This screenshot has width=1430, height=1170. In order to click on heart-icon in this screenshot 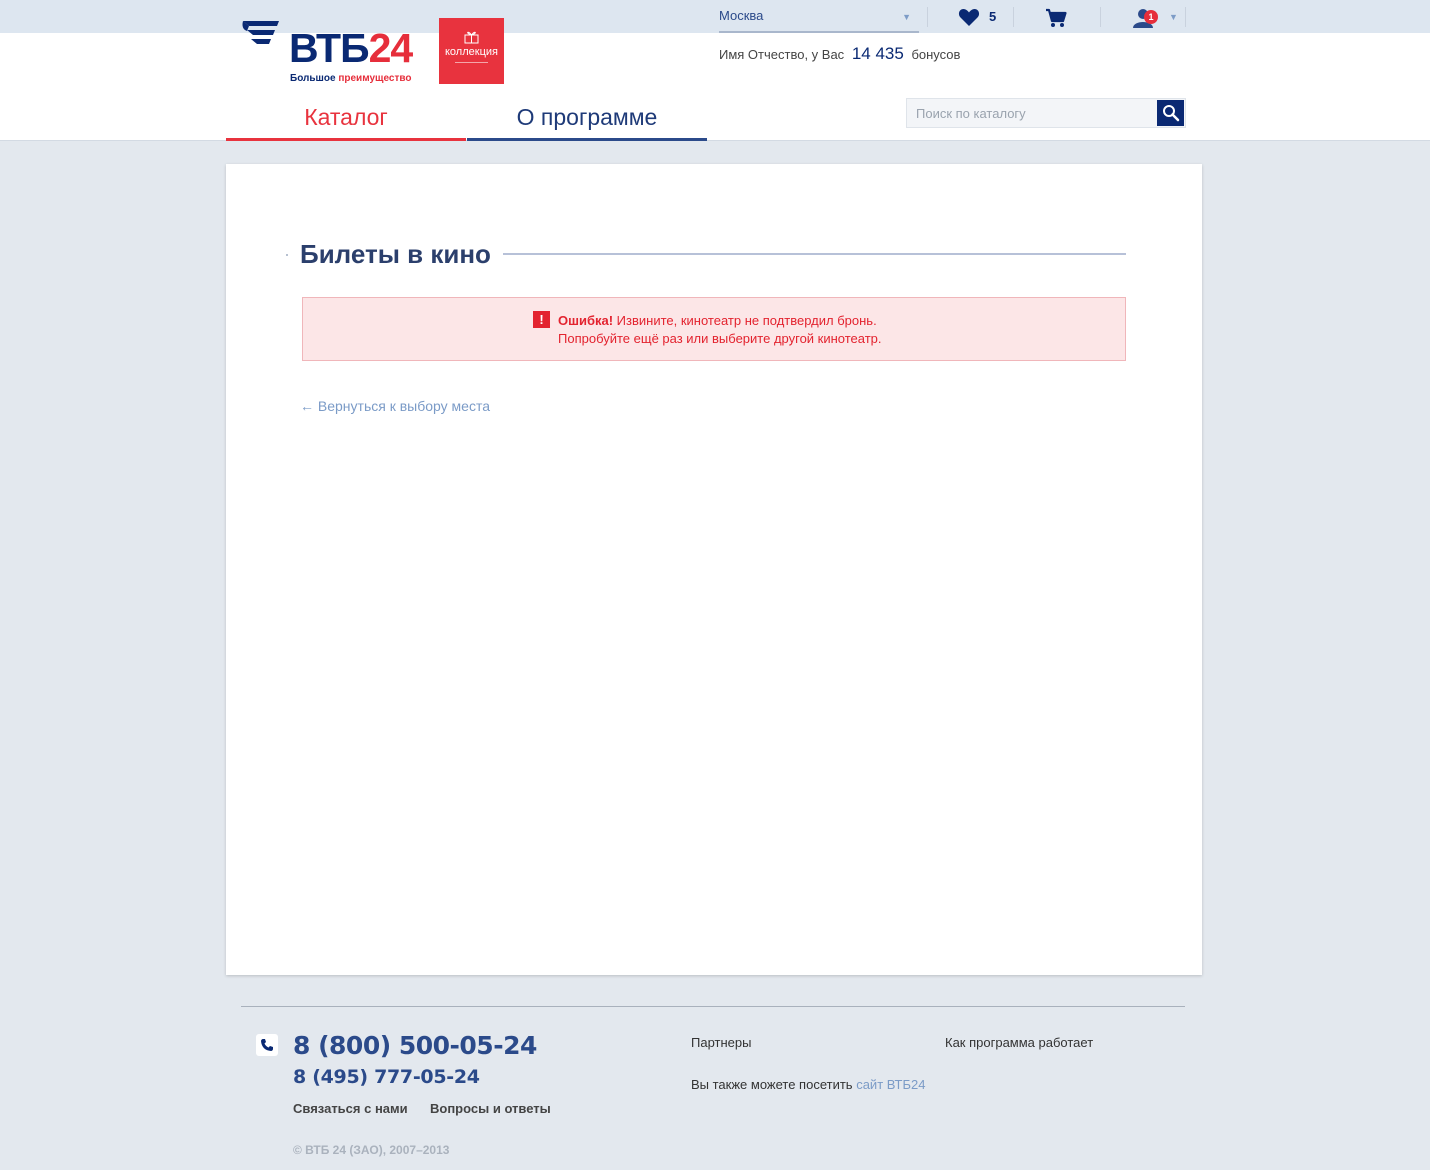, I will do `click(969, 17)`.